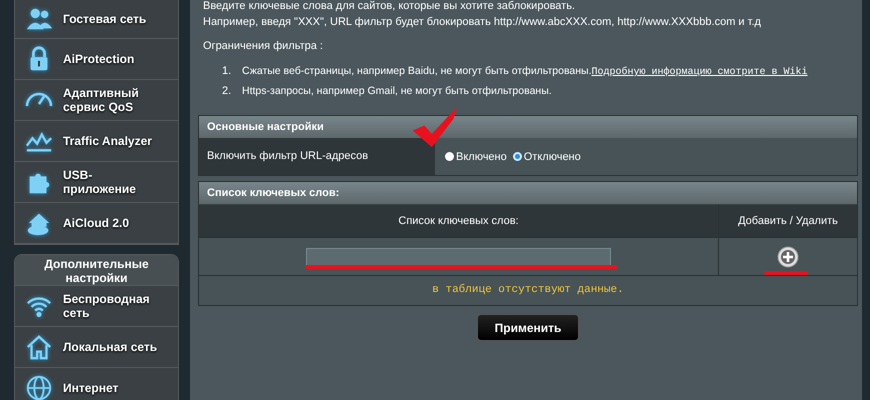 The height and width of the screenshot is (400, 870). I want to click on sidebar-item: Гостевая сеть, so click(96, 19).